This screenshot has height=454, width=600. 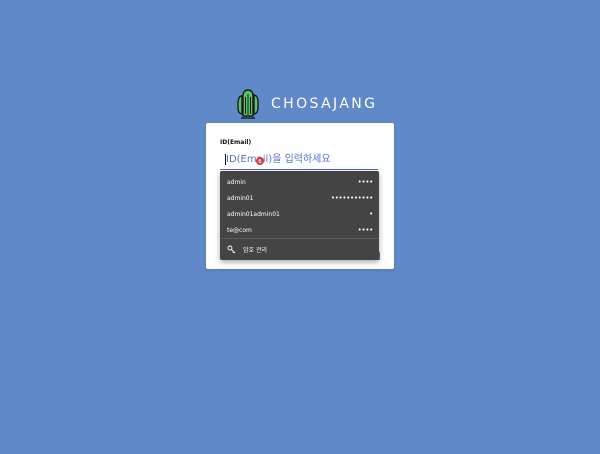 I want to click on dropdown-divider, so click(x=299, y=238).